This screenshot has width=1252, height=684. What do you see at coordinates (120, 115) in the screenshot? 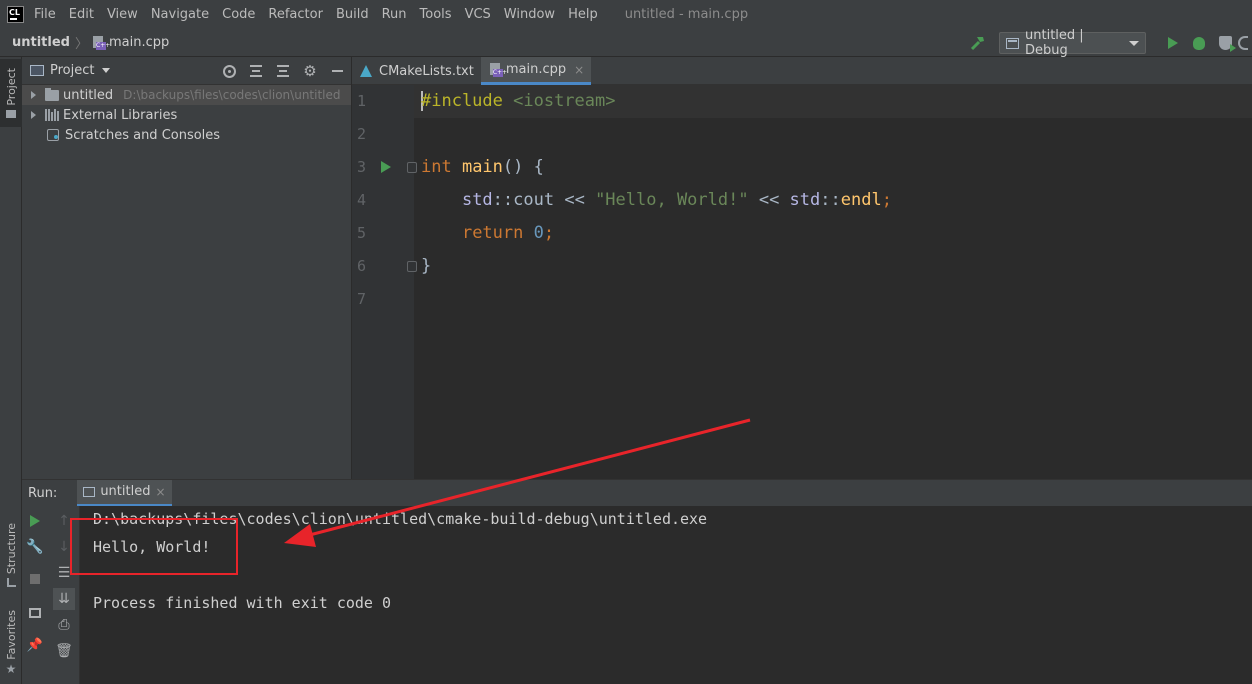
I see `tree-item-label: External Libraries` at bounding box center [120, 115].